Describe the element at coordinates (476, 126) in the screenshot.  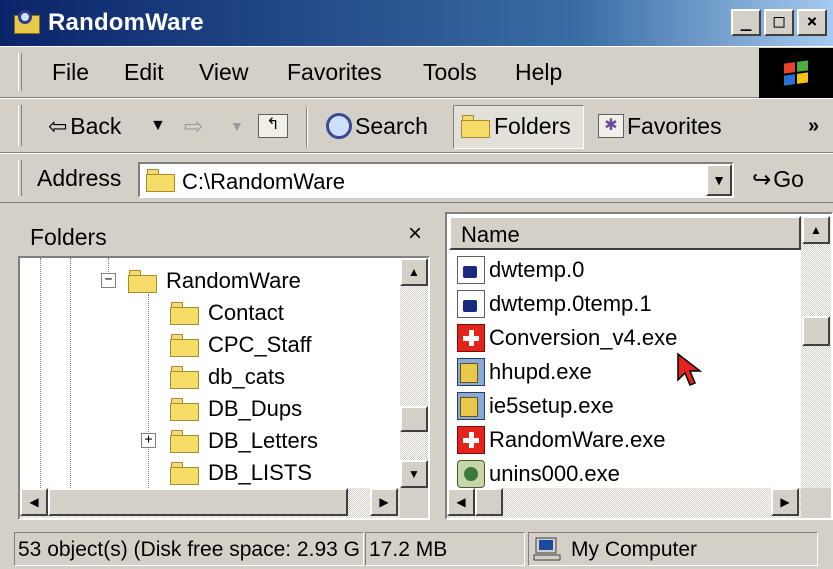
I see `folders-icon` at that location.